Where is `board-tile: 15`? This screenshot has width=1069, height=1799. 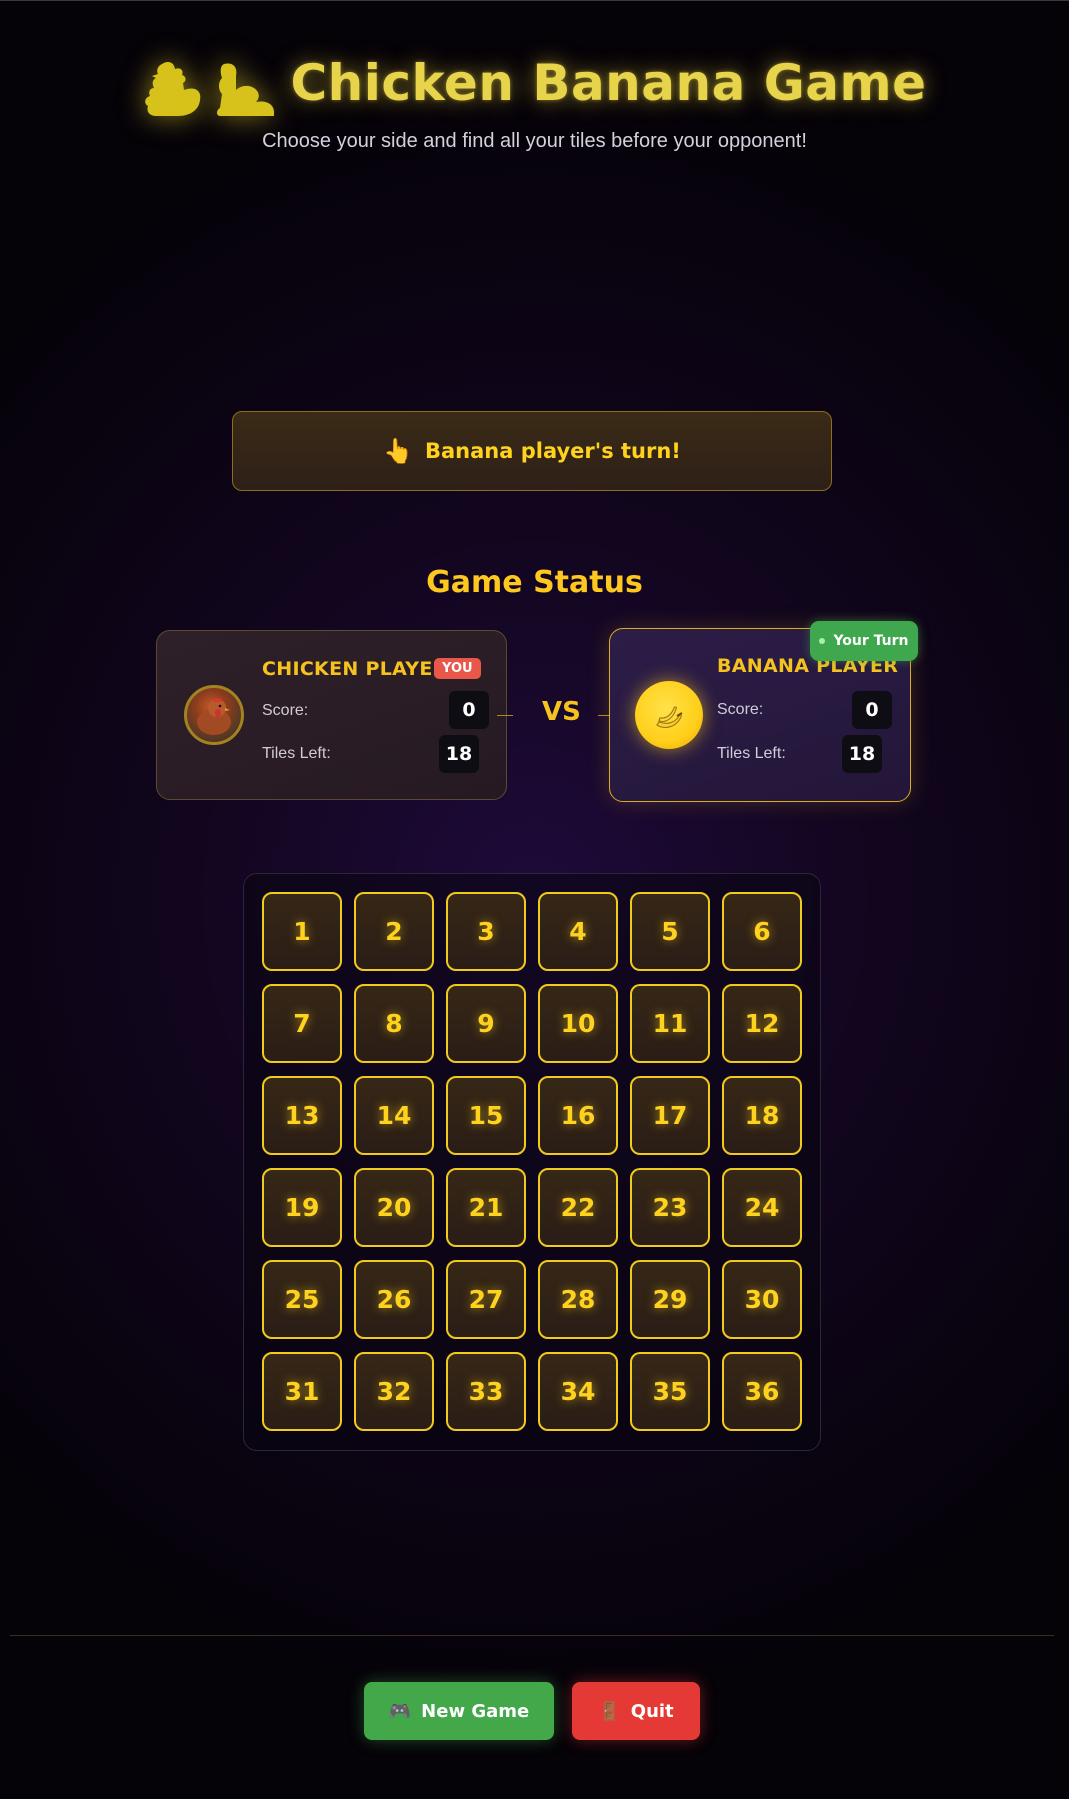
board-tile: 15 is located at coordinates (486, 1115).